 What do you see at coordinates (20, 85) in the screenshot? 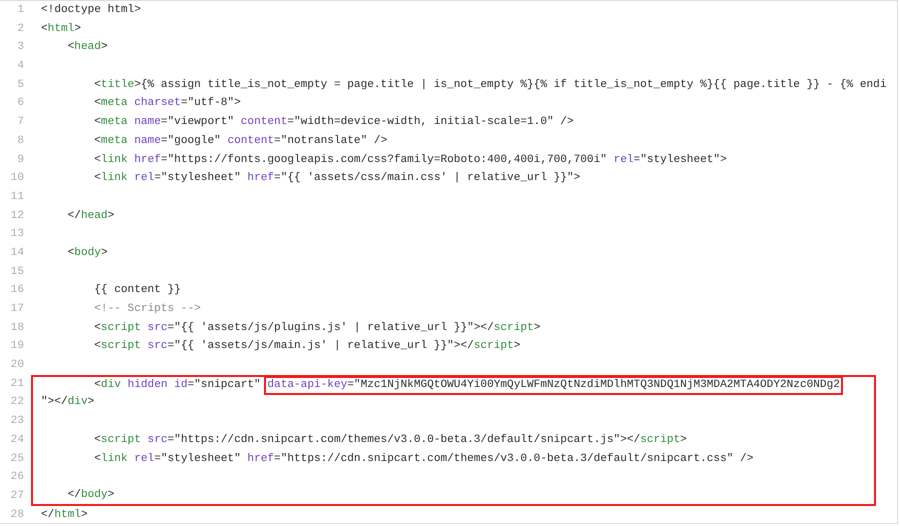
I see `line-number: 5` at bounding box center [20, 85].